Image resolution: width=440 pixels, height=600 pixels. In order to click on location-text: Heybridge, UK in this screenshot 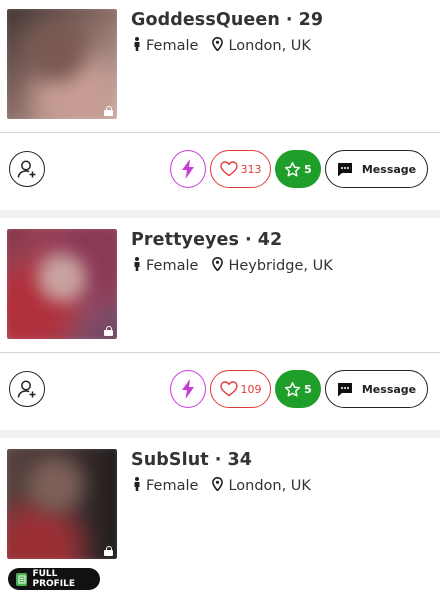, I will do `click(280, 266)`.